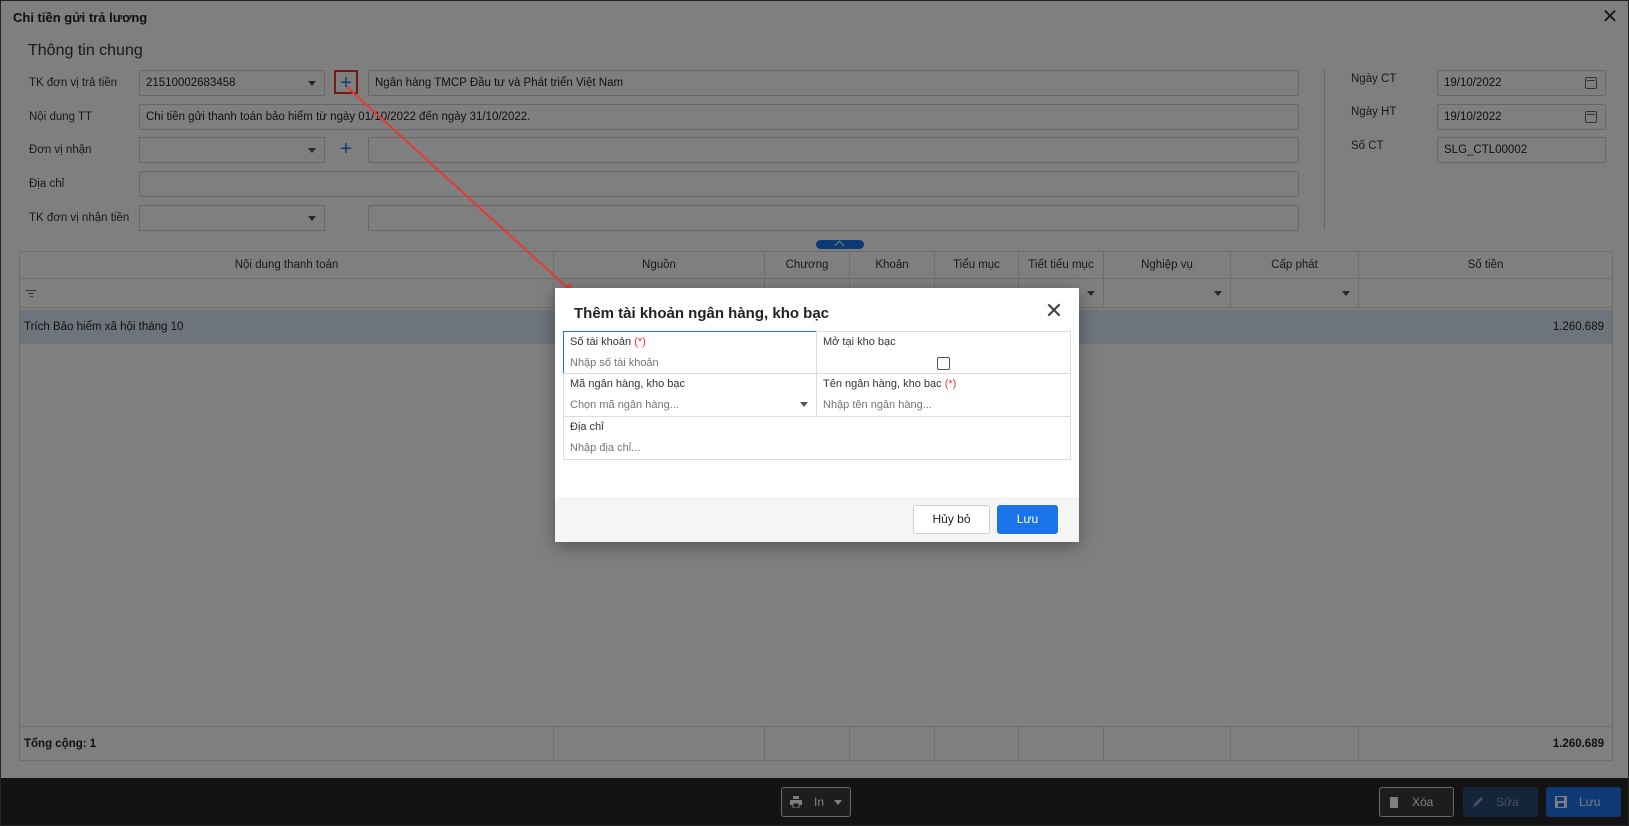  I want to click on ten-ngan-hang-input, so click(933, 405).